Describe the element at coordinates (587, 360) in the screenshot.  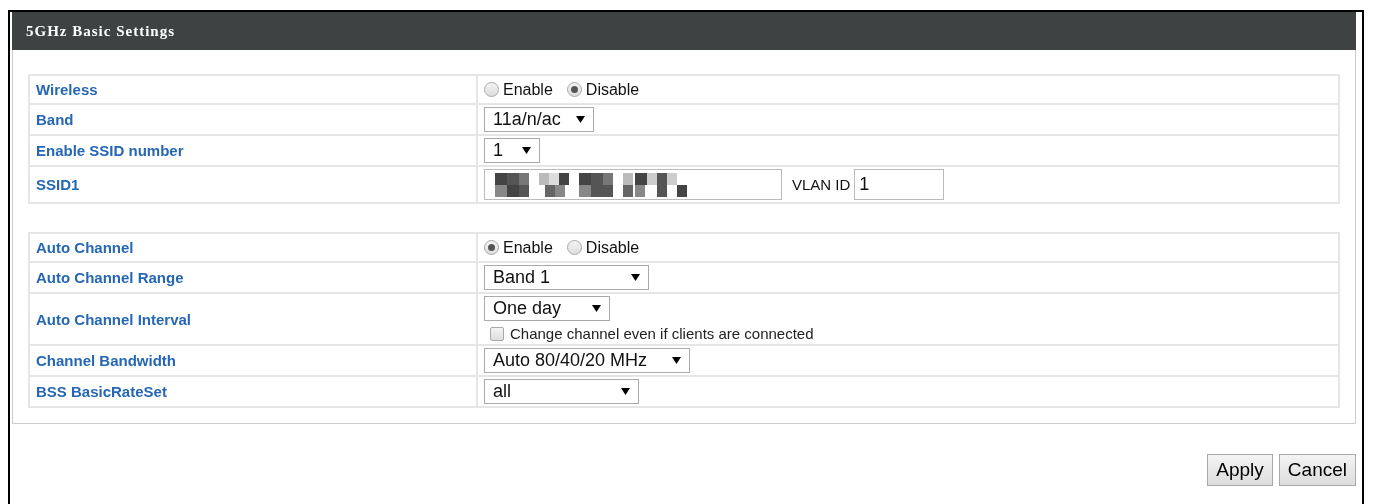
I see `dropdown: Auto 80/40/20 MHz` at that location.